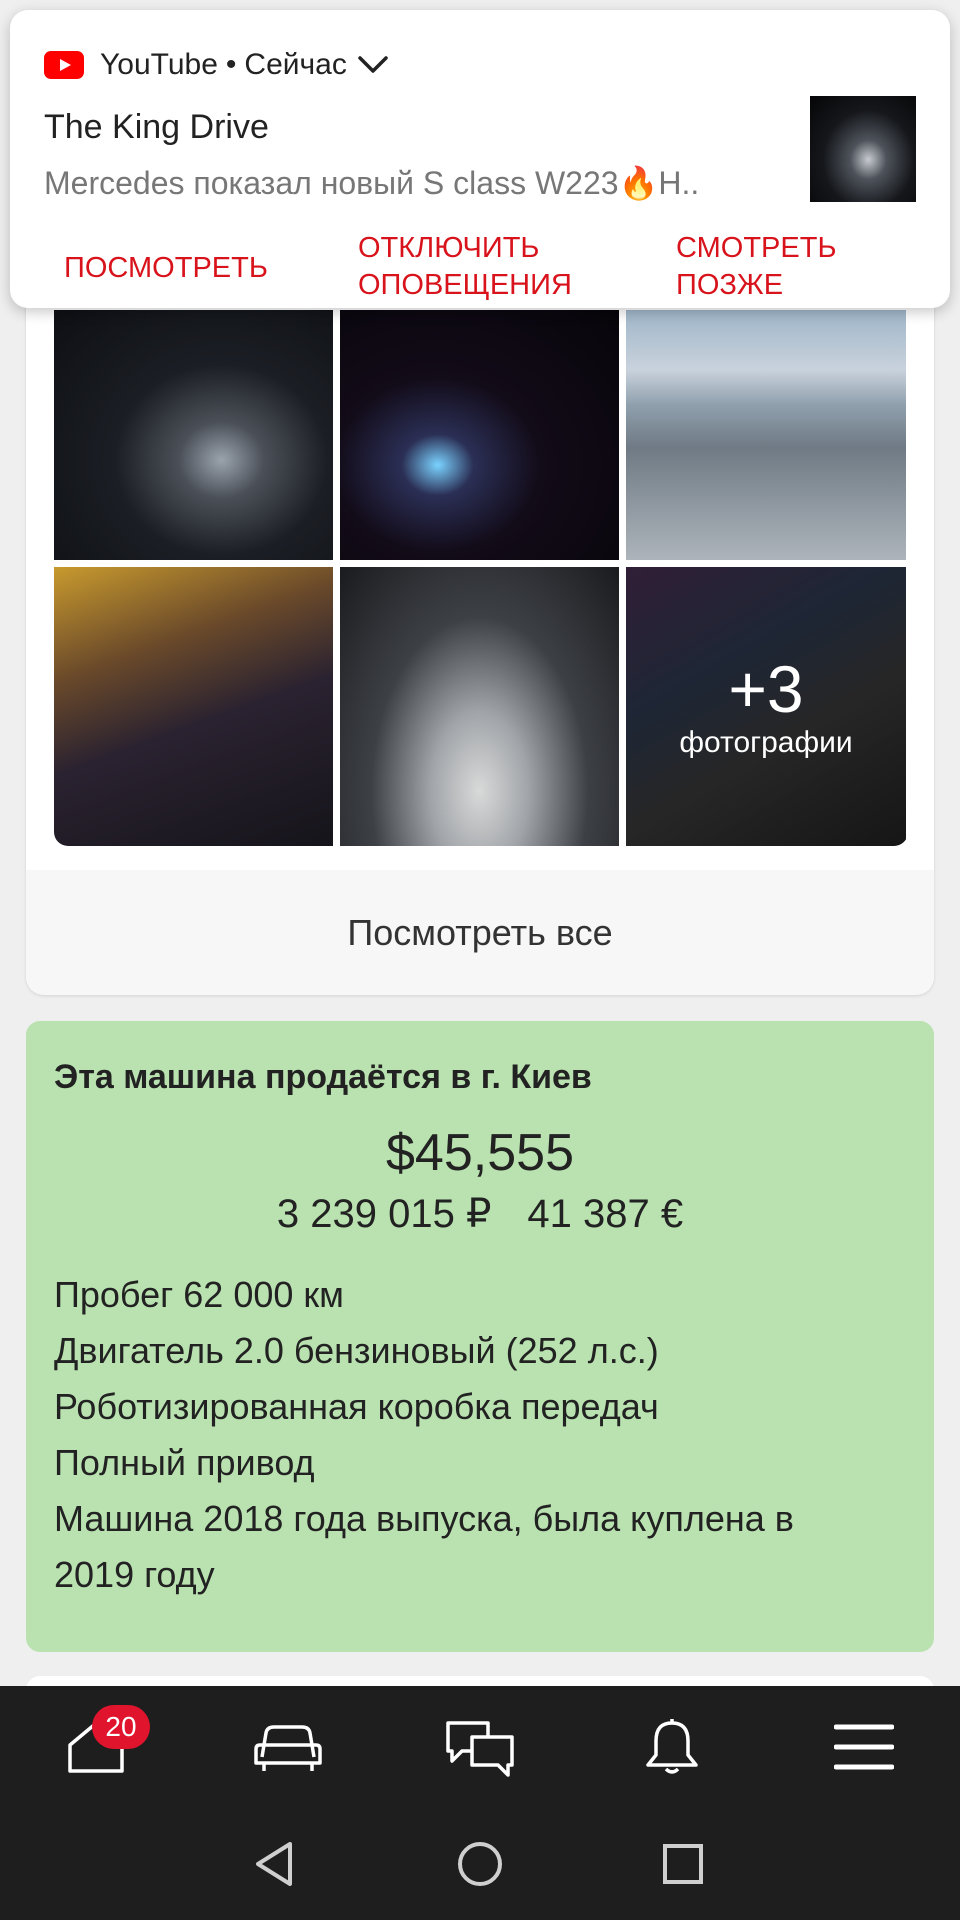 This screenshot has height=1920, width=960. What do you see at coordinates (64, 65) in the screenshot?
I see `youtube-logo-icon` at bounding box center [64, 65].